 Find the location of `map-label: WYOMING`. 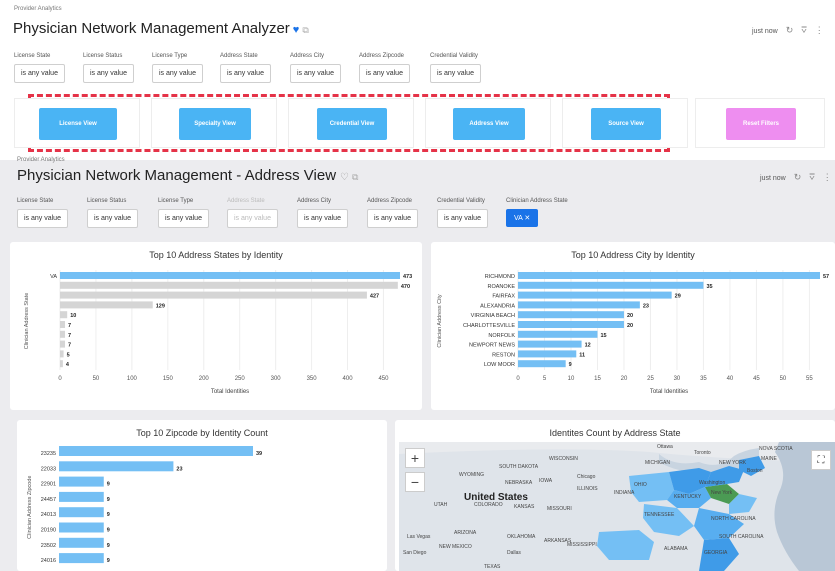

map-label: WYOMING is located at coordinates (471, 475).